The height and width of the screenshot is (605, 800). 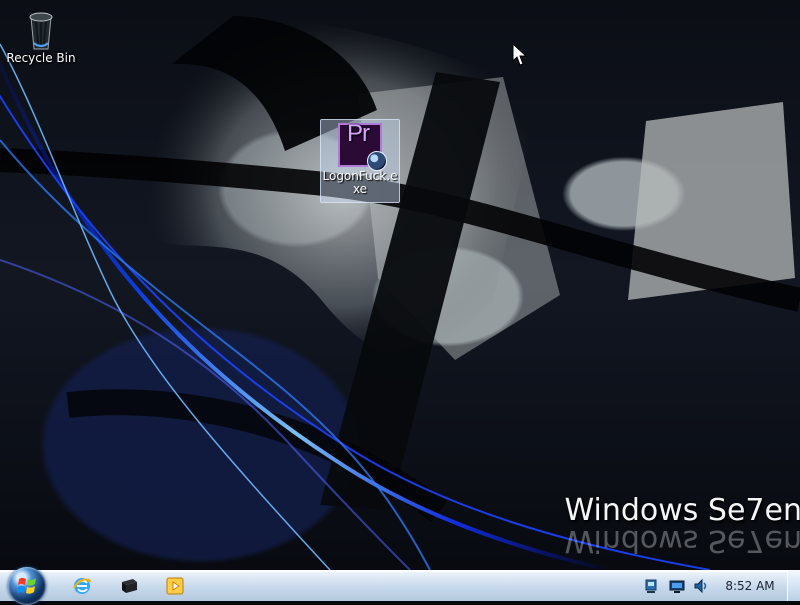 What do you see at coordinates (793, 586) in the screenshot?
I see `show-desktop-button` at bounding box center [793, 586].